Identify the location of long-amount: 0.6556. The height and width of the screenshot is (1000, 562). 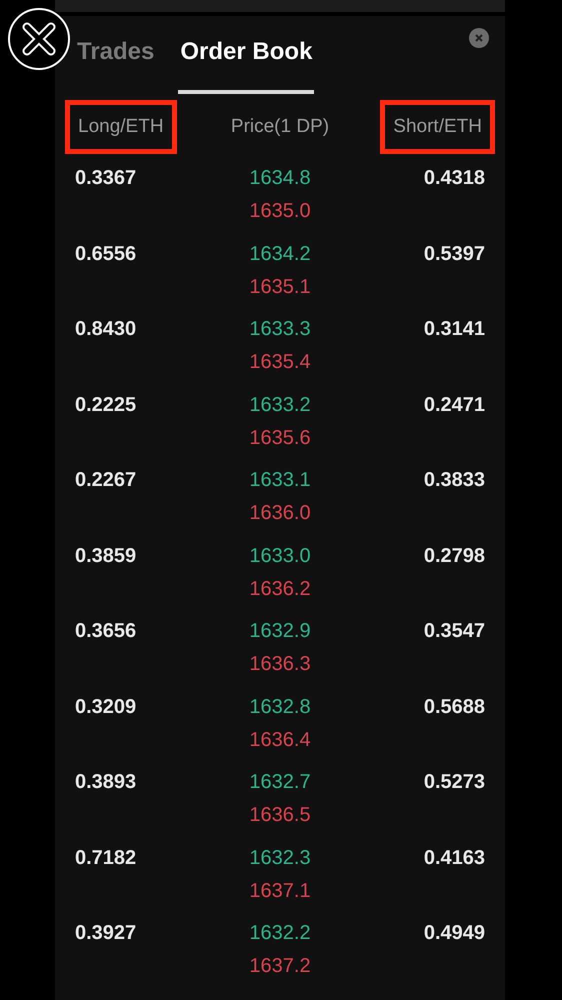
(105, 254).